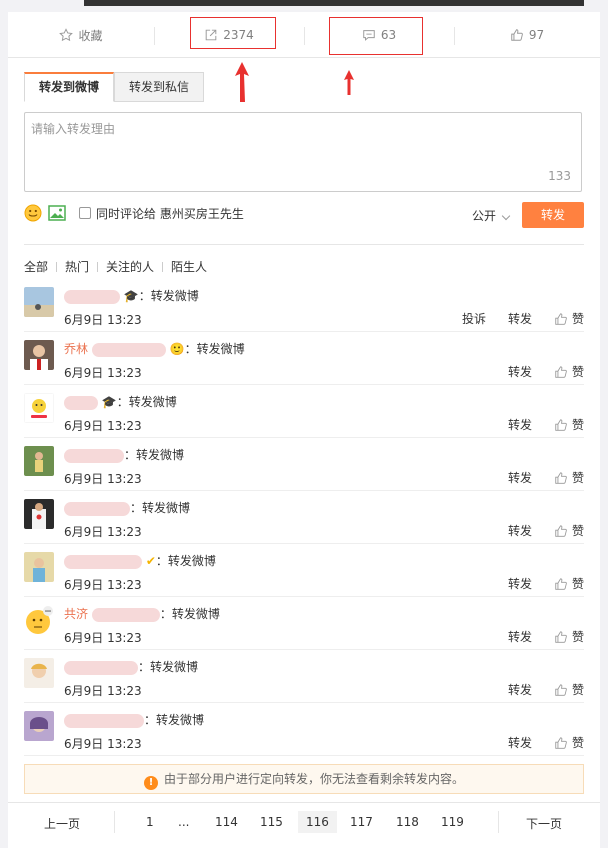 The height and width of the screenshot is (848, 608). I want to click on filter-following: 关注的人, so click(134, 266).